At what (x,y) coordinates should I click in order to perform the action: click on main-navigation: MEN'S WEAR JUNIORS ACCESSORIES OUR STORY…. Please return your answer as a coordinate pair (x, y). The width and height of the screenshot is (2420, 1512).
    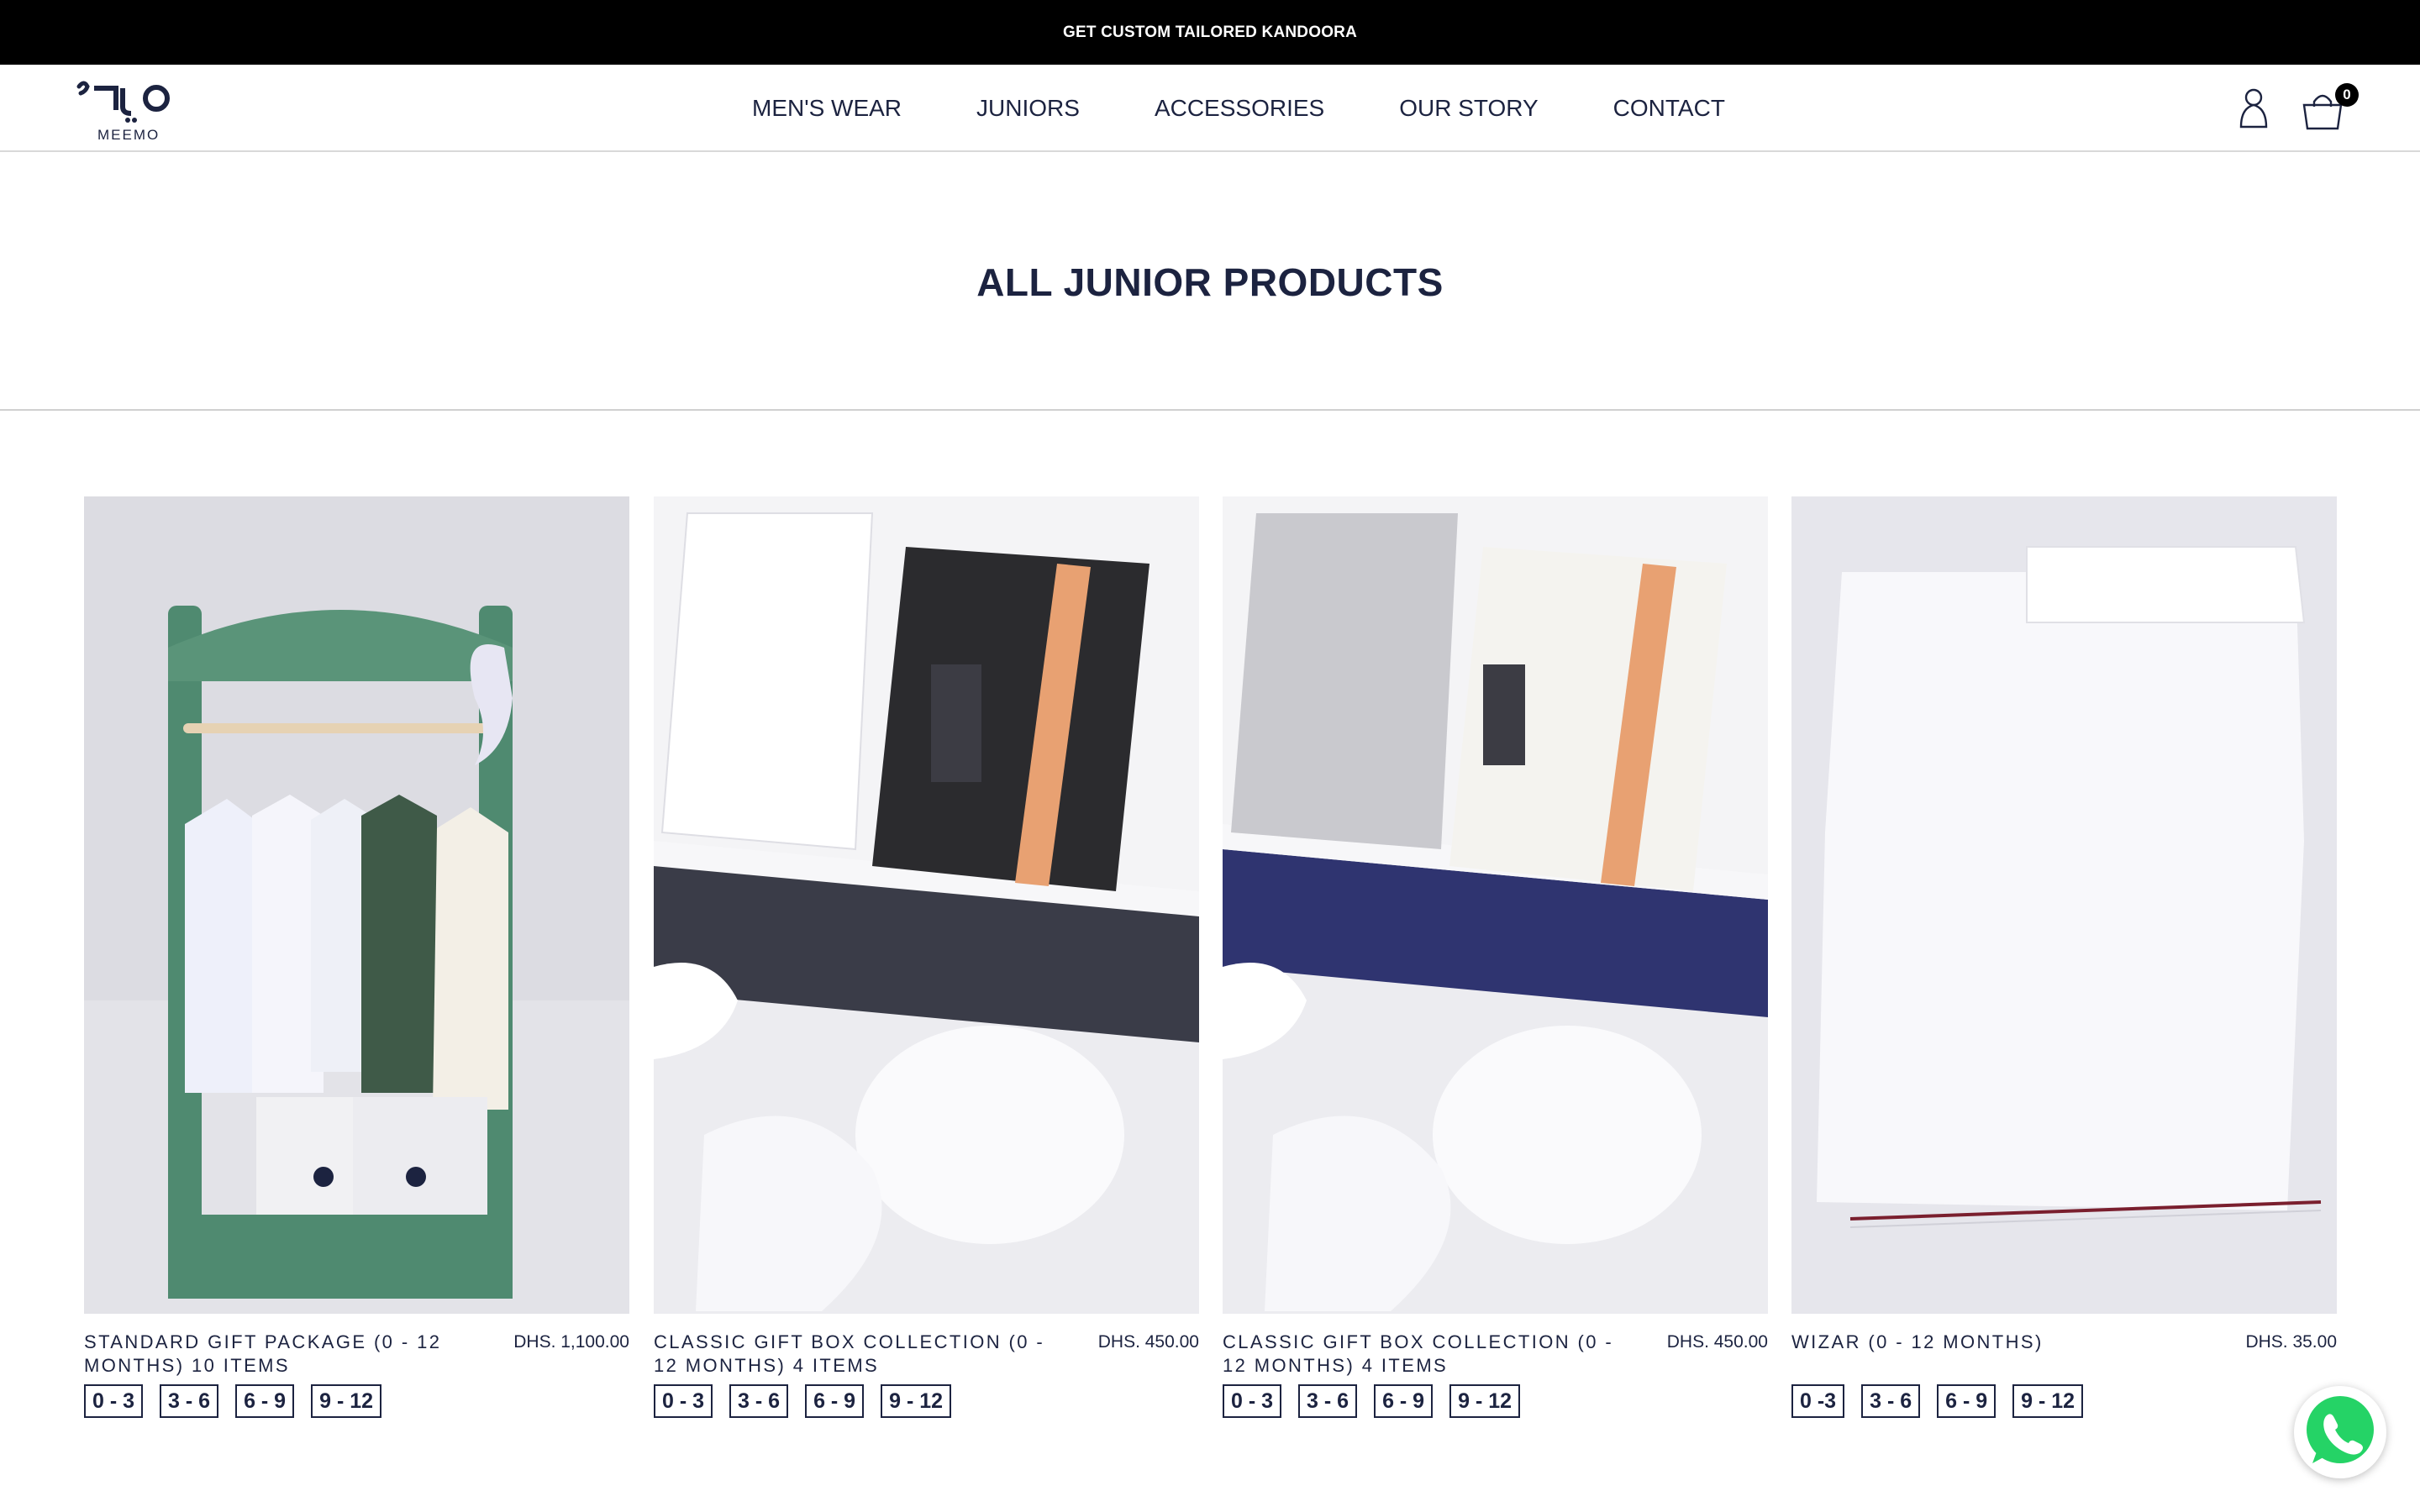
    Looking at the image, I should click on (1238, 108).